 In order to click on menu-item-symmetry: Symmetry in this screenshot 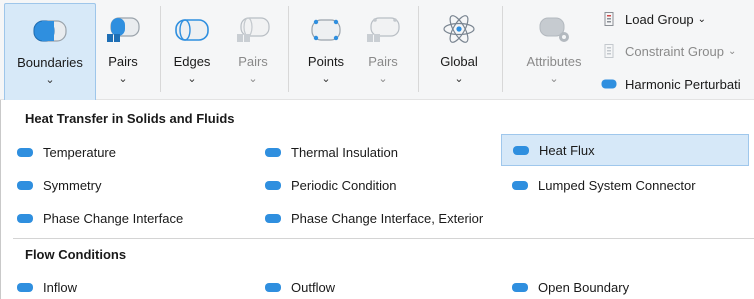, I will do `click(58, 185)`.